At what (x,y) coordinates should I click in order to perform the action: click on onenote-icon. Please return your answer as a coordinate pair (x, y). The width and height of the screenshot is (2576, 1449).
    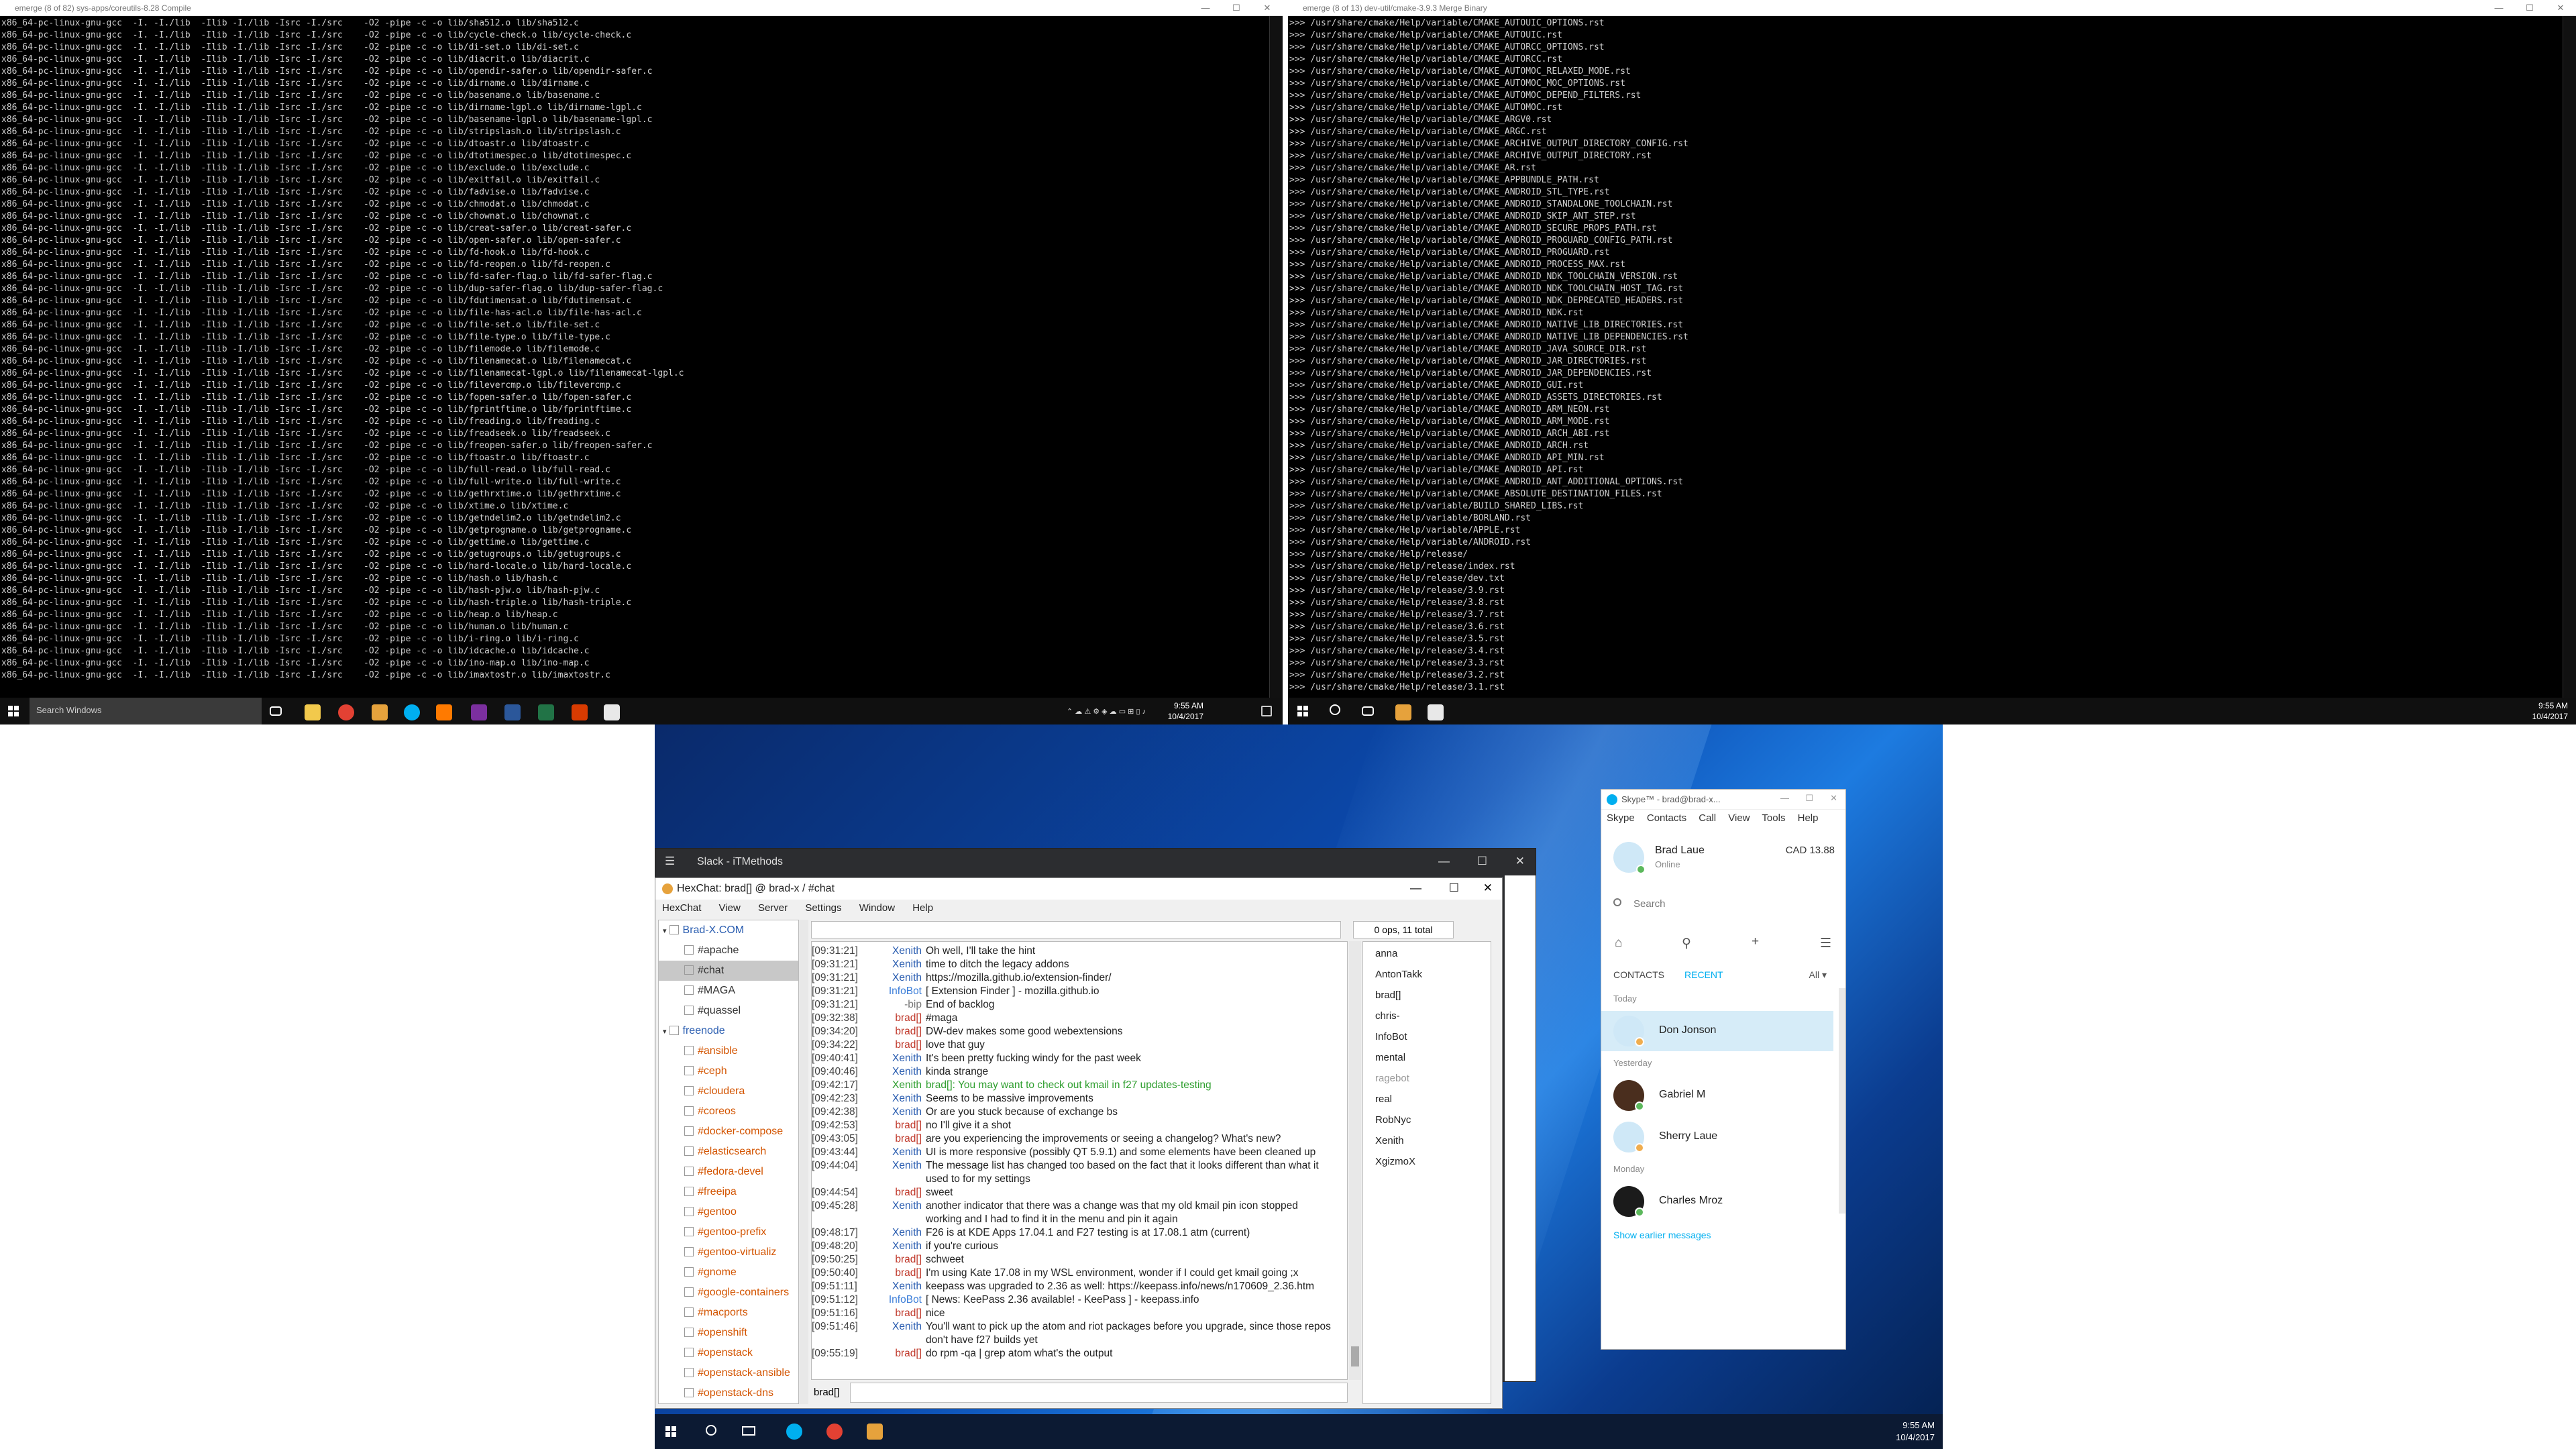
    Looking at the image, I should click on (479, 712).